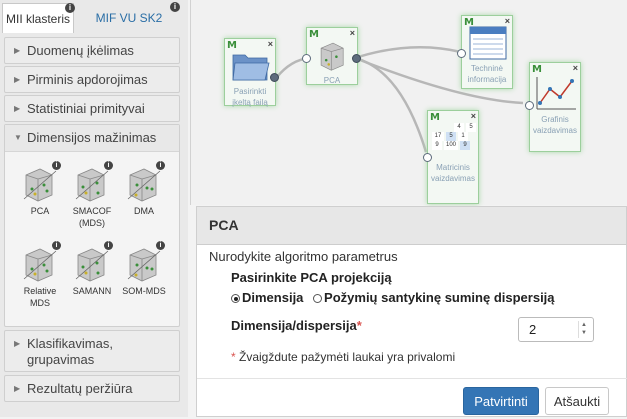  I want to click on tab-label: MII klasteris, so click(37, 19).